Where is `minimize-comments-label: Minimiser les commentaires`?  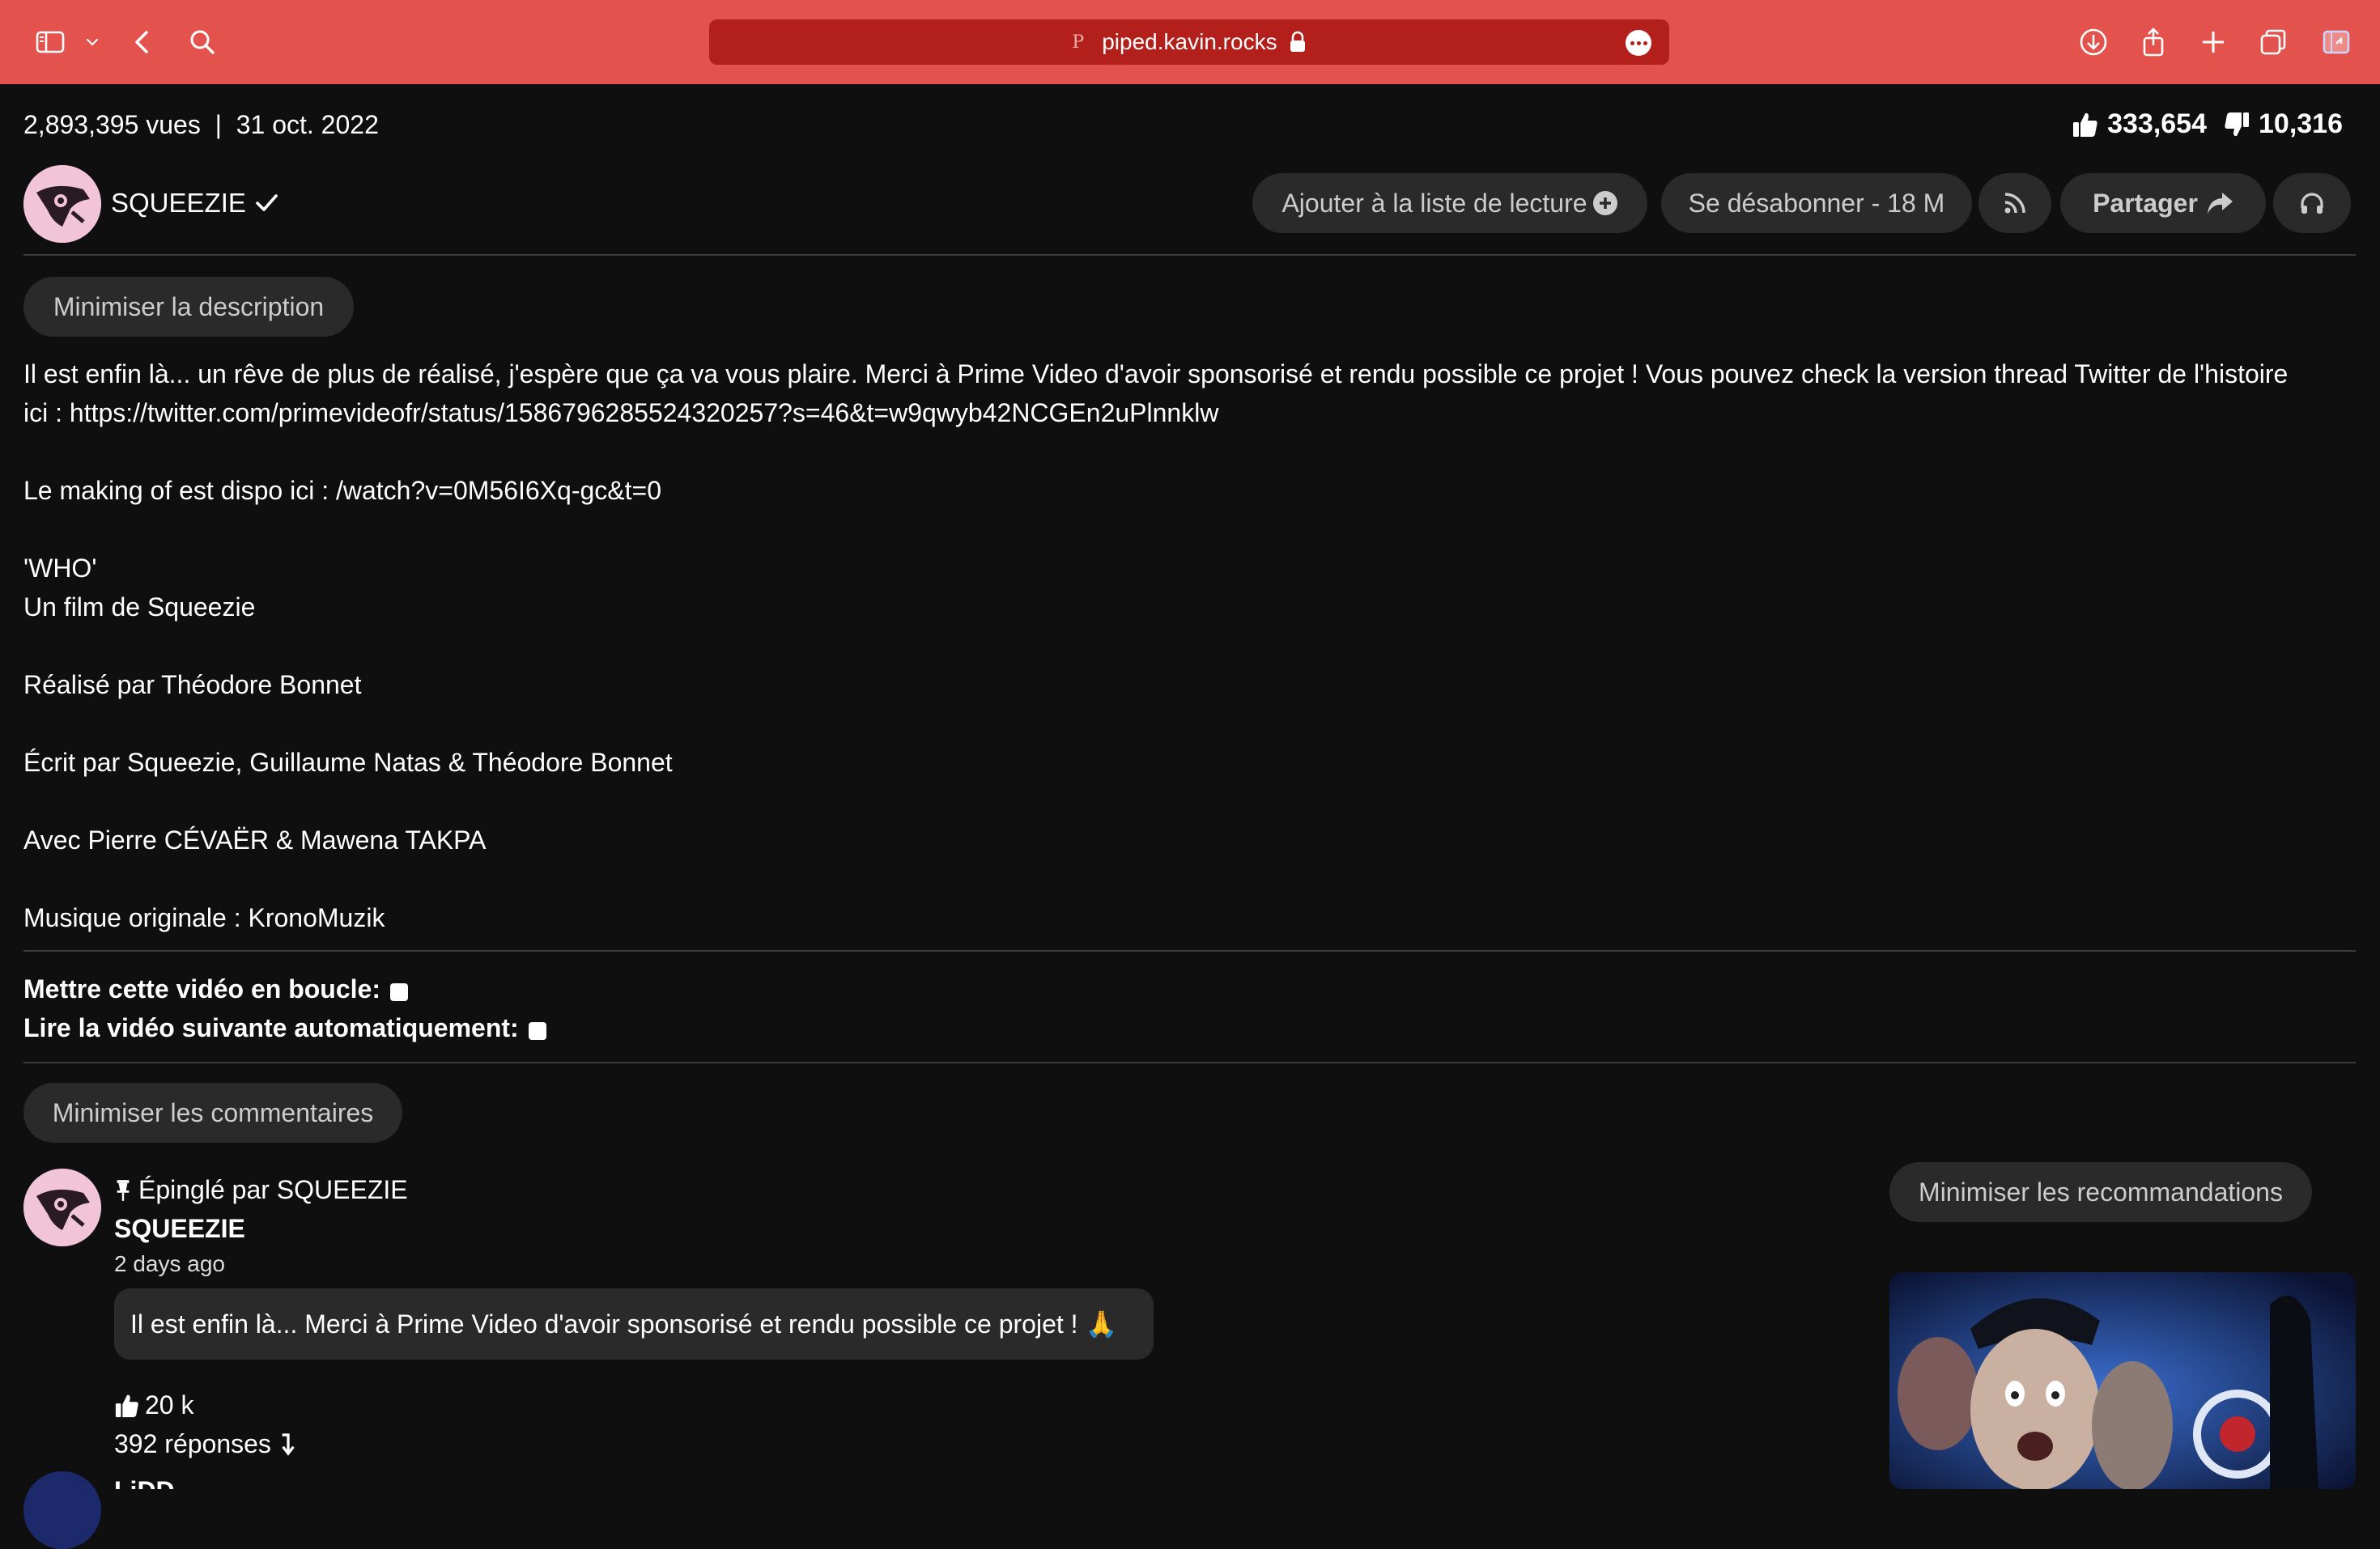
minimize-comments-label: Minimiser les commentaires is located at coordinates (213, 1112).